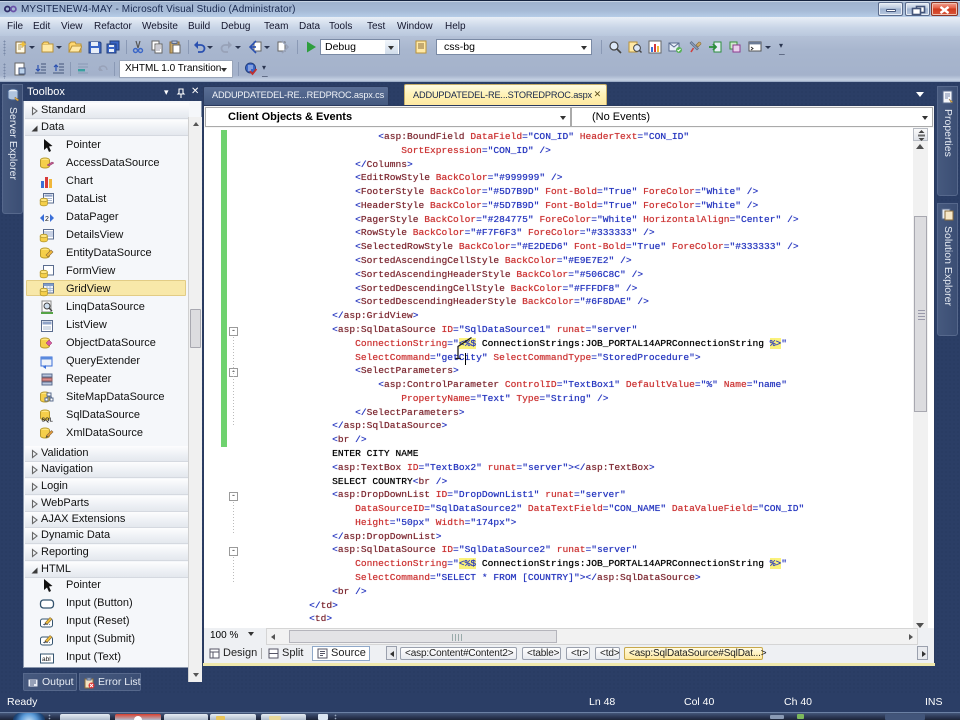 The width and height of the screenshot is (960, 720). What do you see at coordinates (48, 421) in the screenshot?
I see `svg-text: SQL` at bounding box center [48, 421].